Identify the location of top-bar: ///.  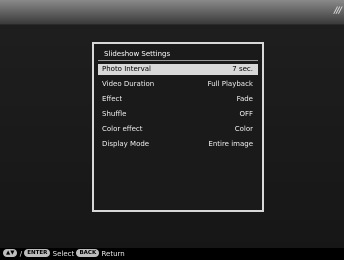
(172, 12).